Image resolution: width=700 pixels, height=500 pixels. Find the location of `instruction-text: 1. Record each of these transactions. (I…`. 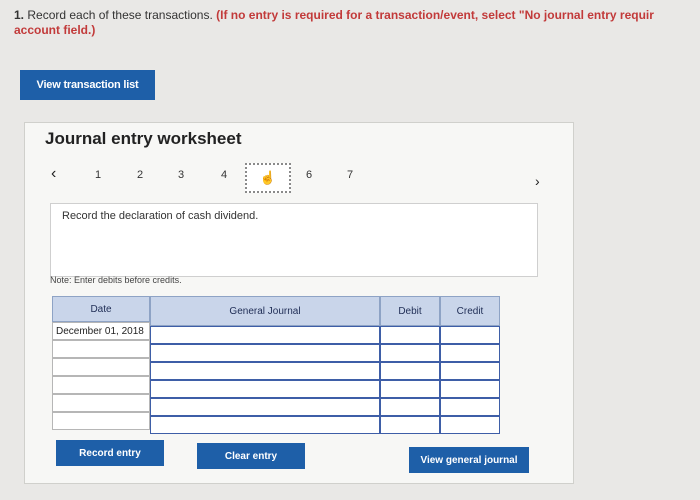

instruction-text: 1. Record each of these transactions. (I… is located at coordinates (357, 23).